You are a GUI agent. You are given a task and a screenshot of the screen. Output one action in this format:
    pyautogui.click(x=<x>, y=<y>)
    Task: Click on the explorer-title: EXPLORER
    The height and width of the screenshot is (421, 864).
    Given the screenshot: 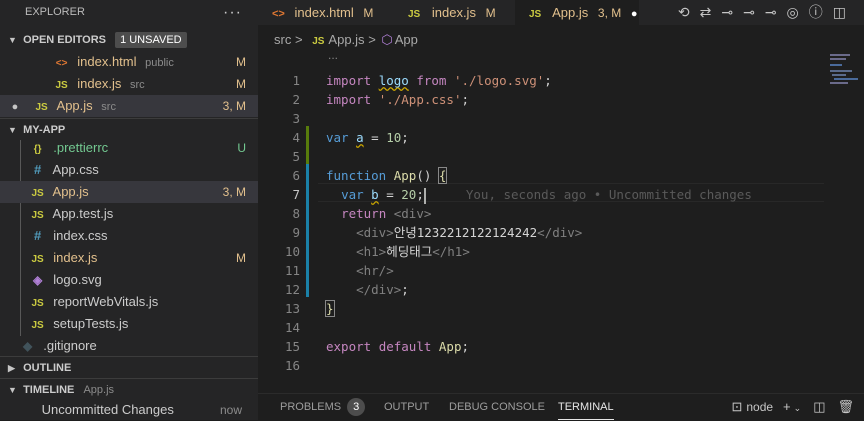 What is the action you would take?
    pyautogui.click(x=55, y=12)
    